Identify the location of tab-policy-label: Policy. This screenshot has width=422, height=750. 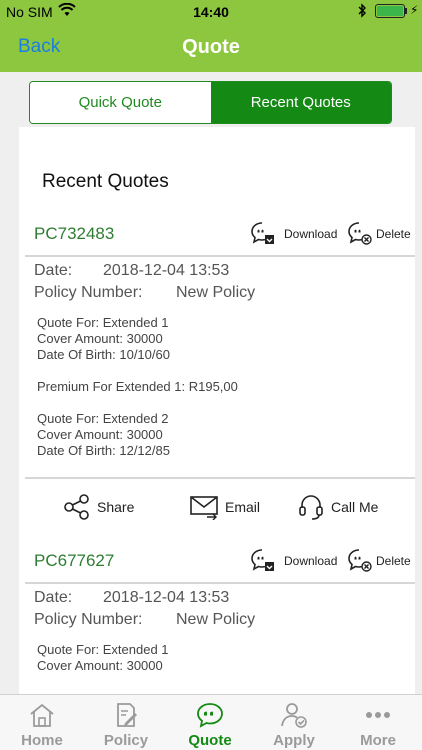
(126, 740).